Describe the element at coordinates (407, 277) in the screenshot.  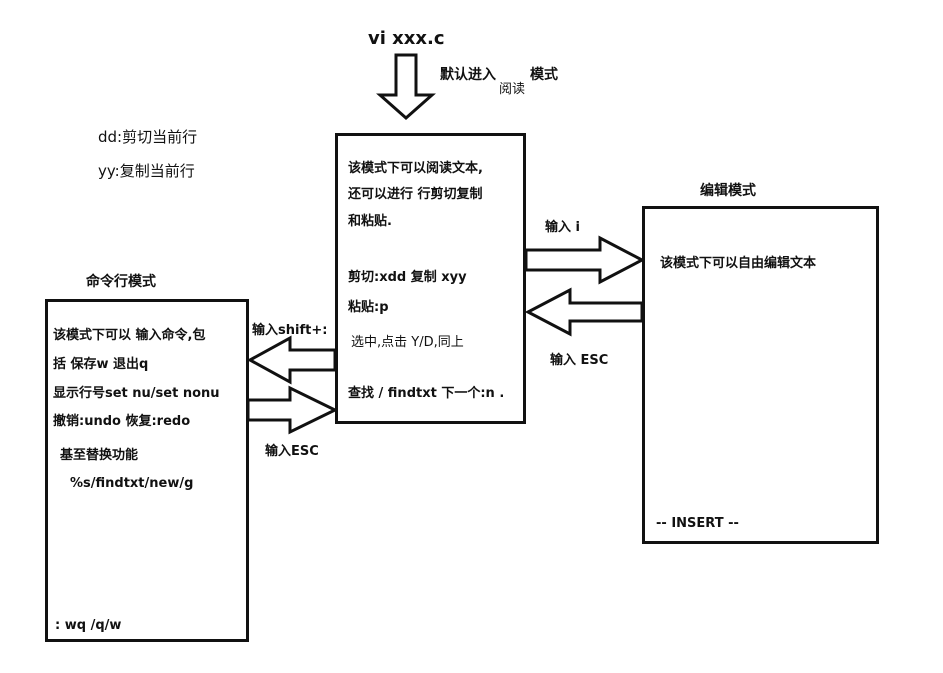
I see `read-cut-copy: 剪切:xdd 复制 xyy` at that location.